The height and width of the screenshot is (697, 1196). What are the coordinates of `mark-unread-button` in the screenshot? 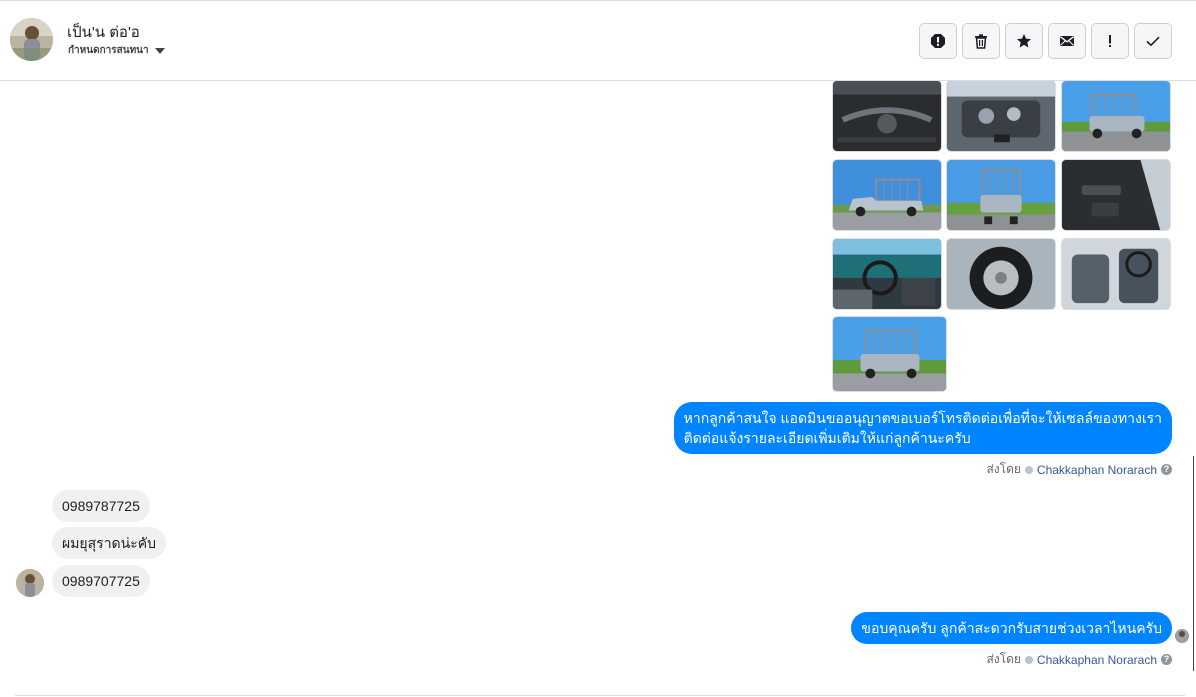 It's located at (1067, 41).